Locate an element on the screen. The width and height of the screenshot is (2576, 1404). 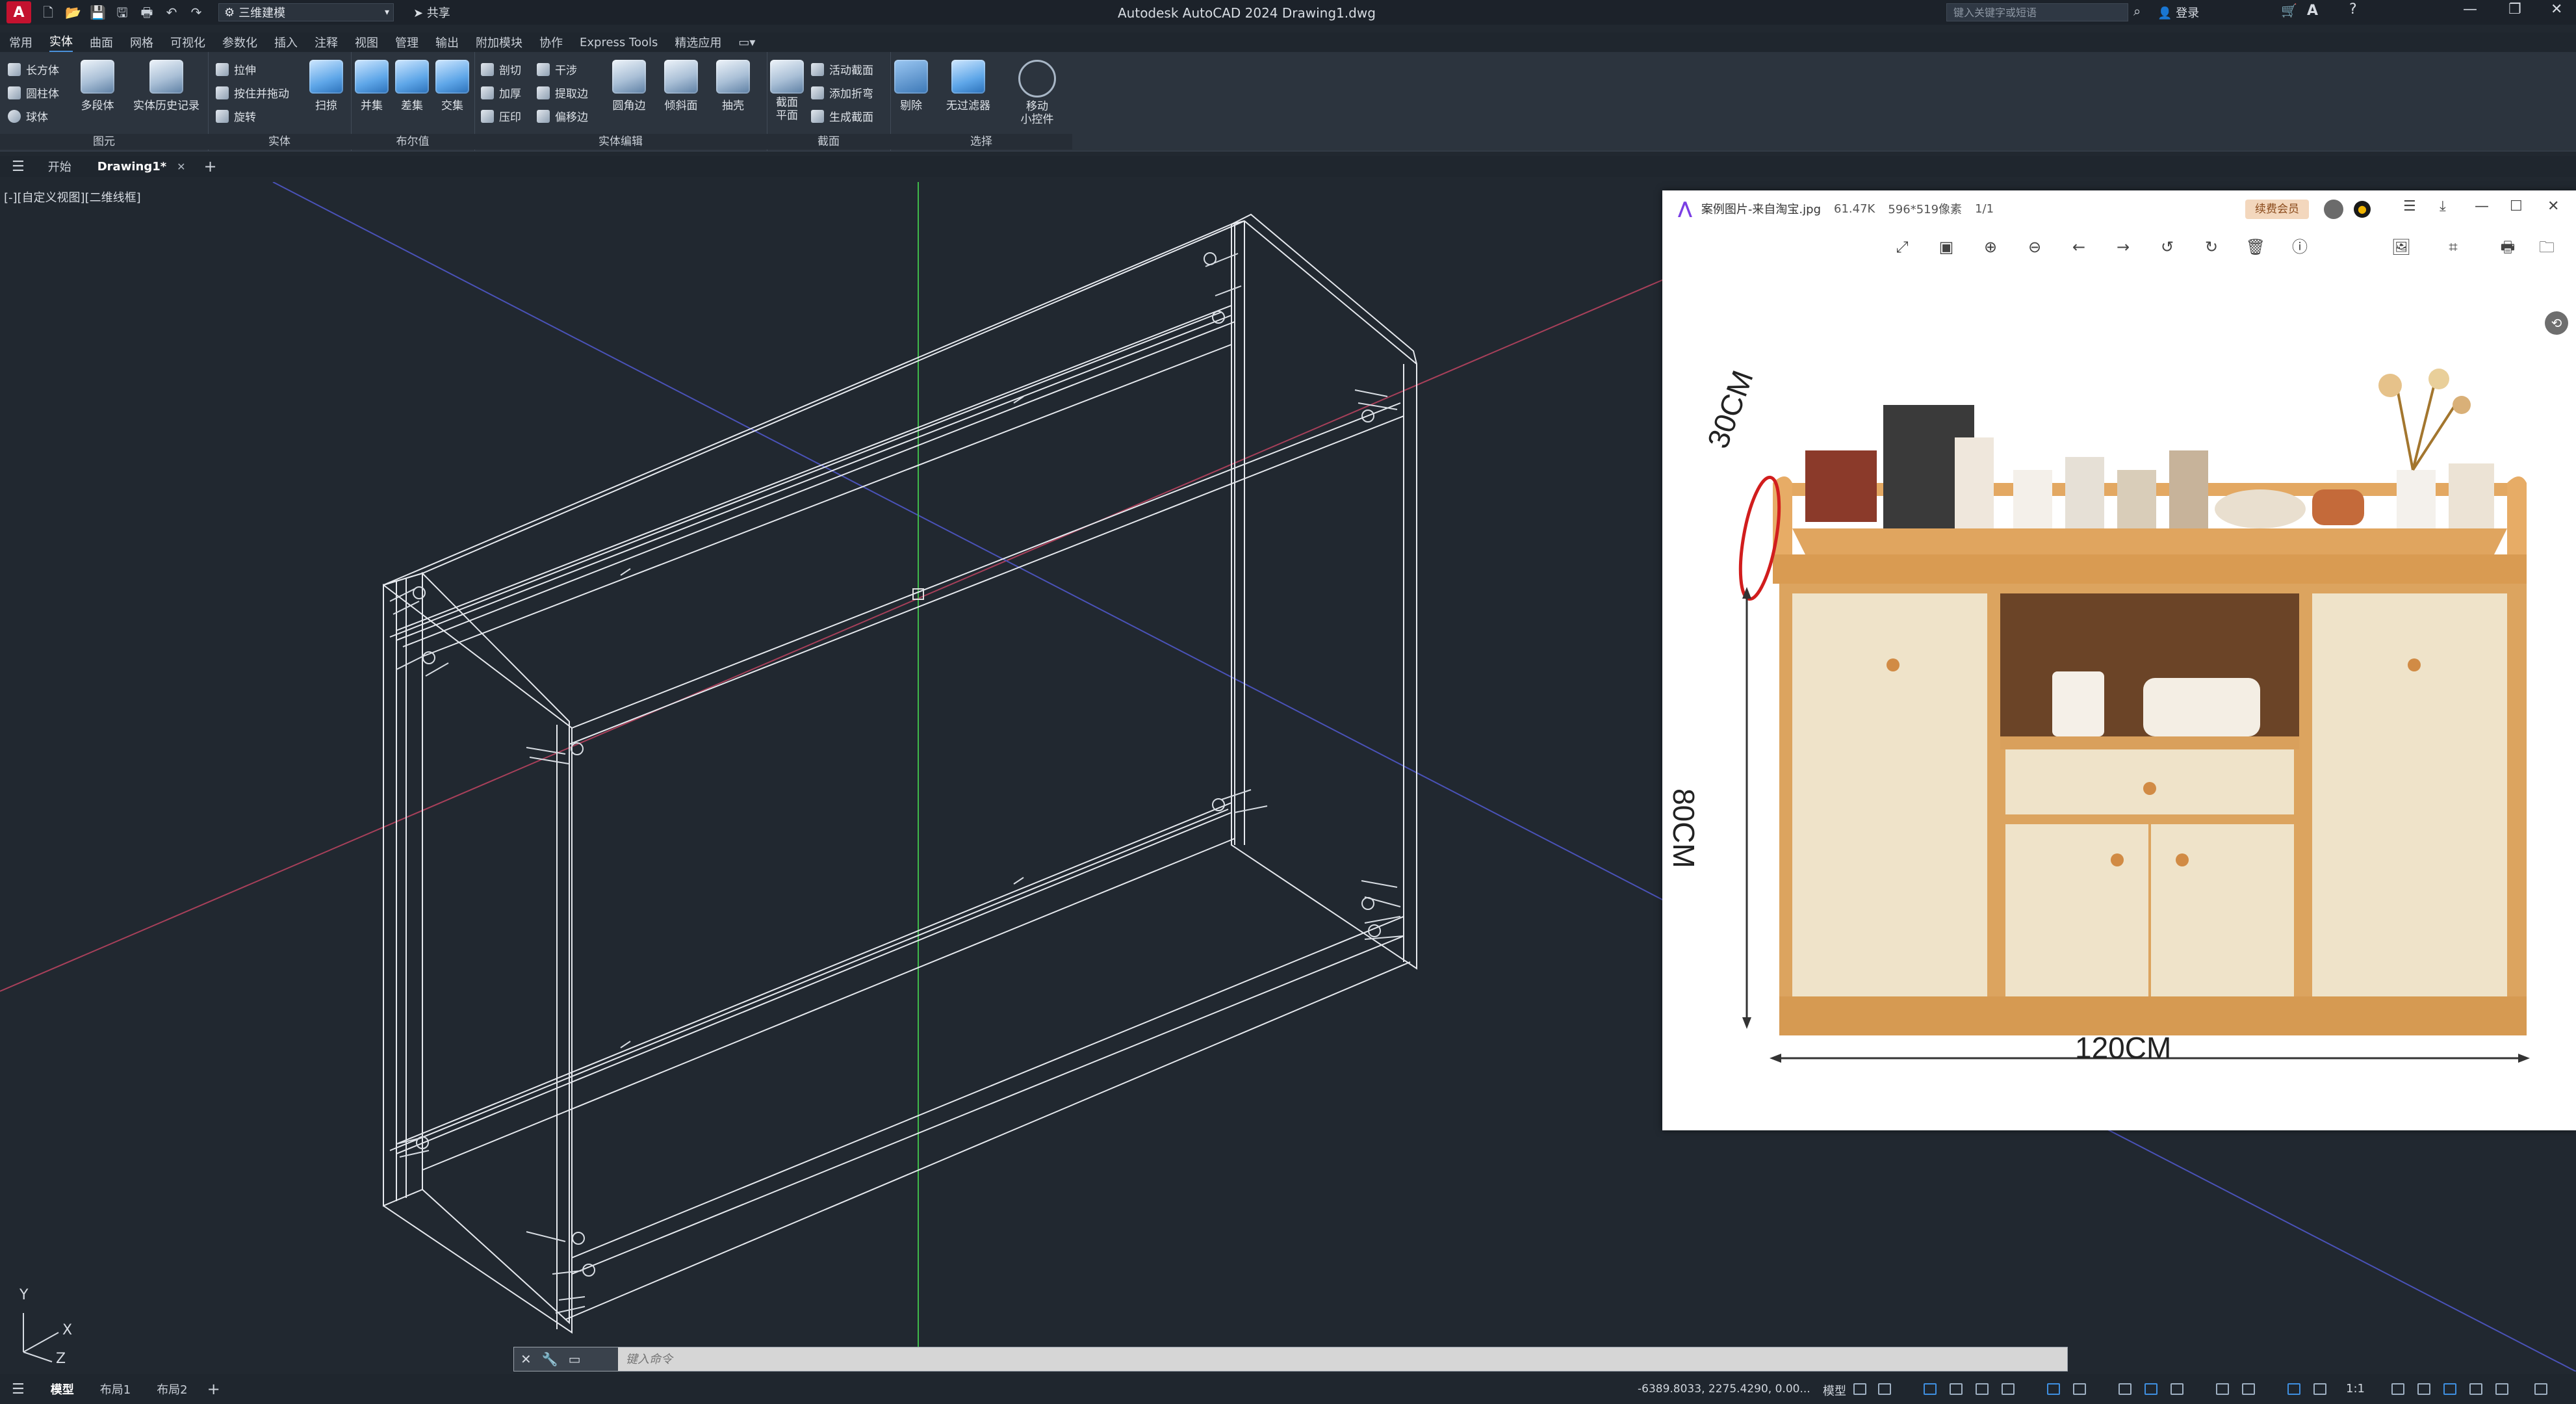
rotate-left-icon: ↺ is located at coordinates (2167, 247).